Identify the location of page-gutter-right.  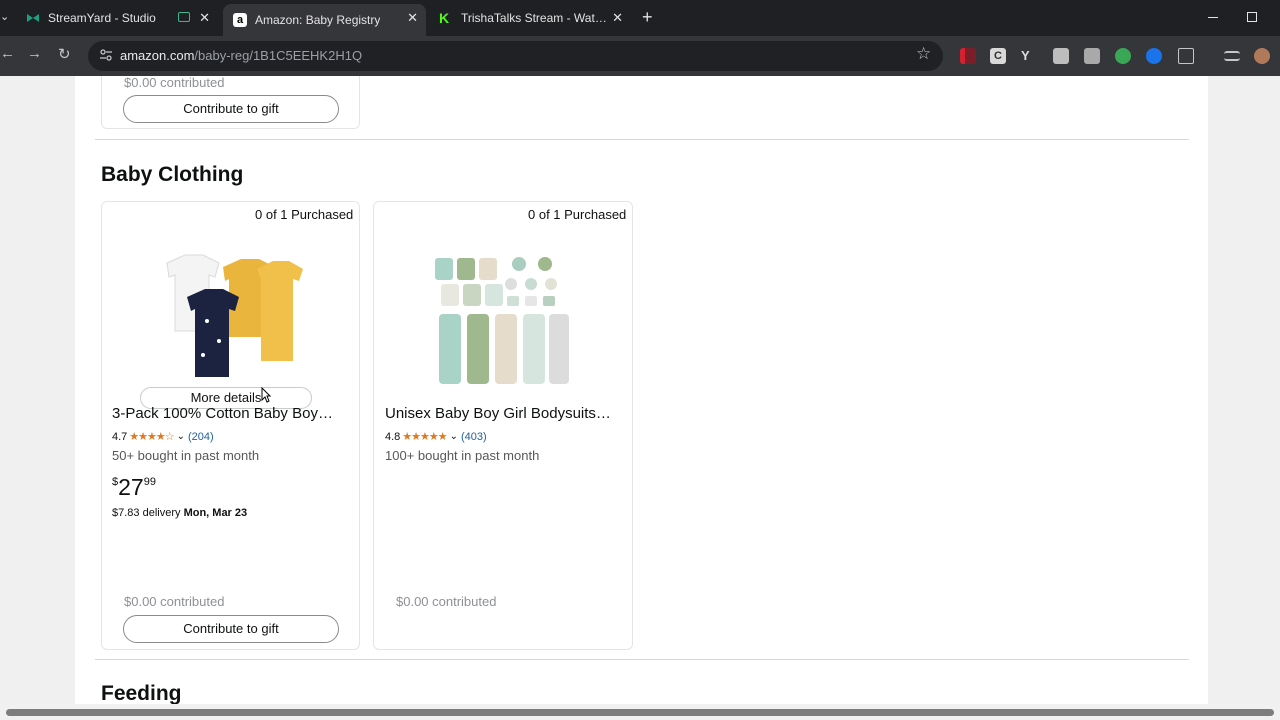
(1244, 390).